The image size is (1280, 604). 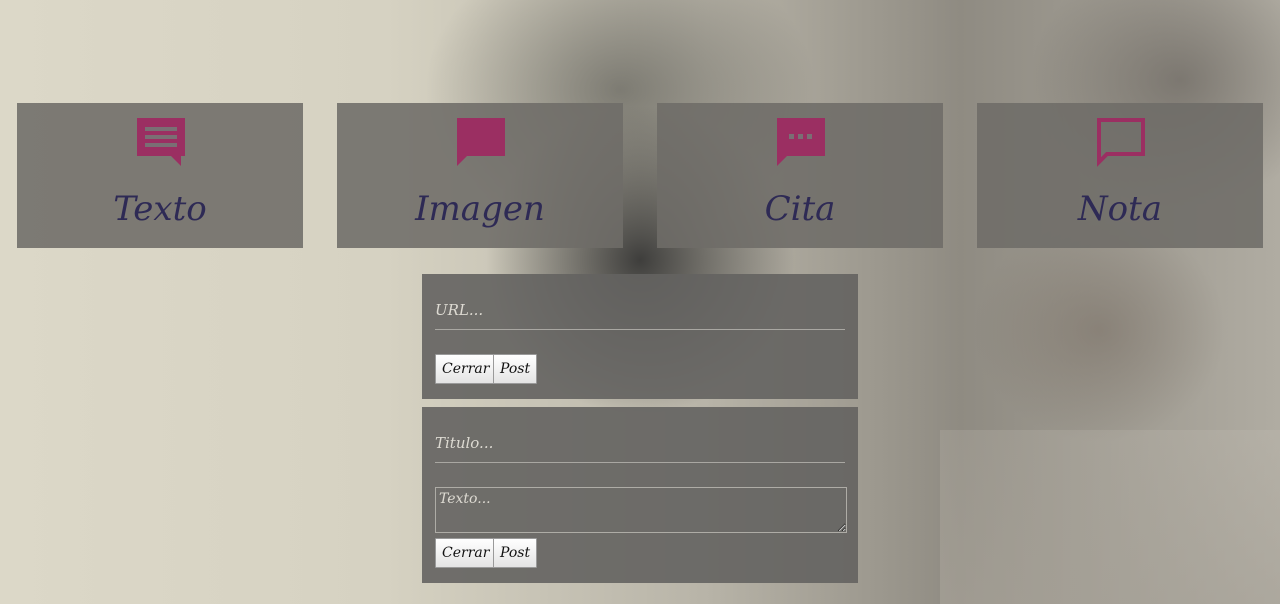 What do you see at coordinates (641, 510) in the screenshot?
I see `body-textarea` at bounding box center [641, 510].